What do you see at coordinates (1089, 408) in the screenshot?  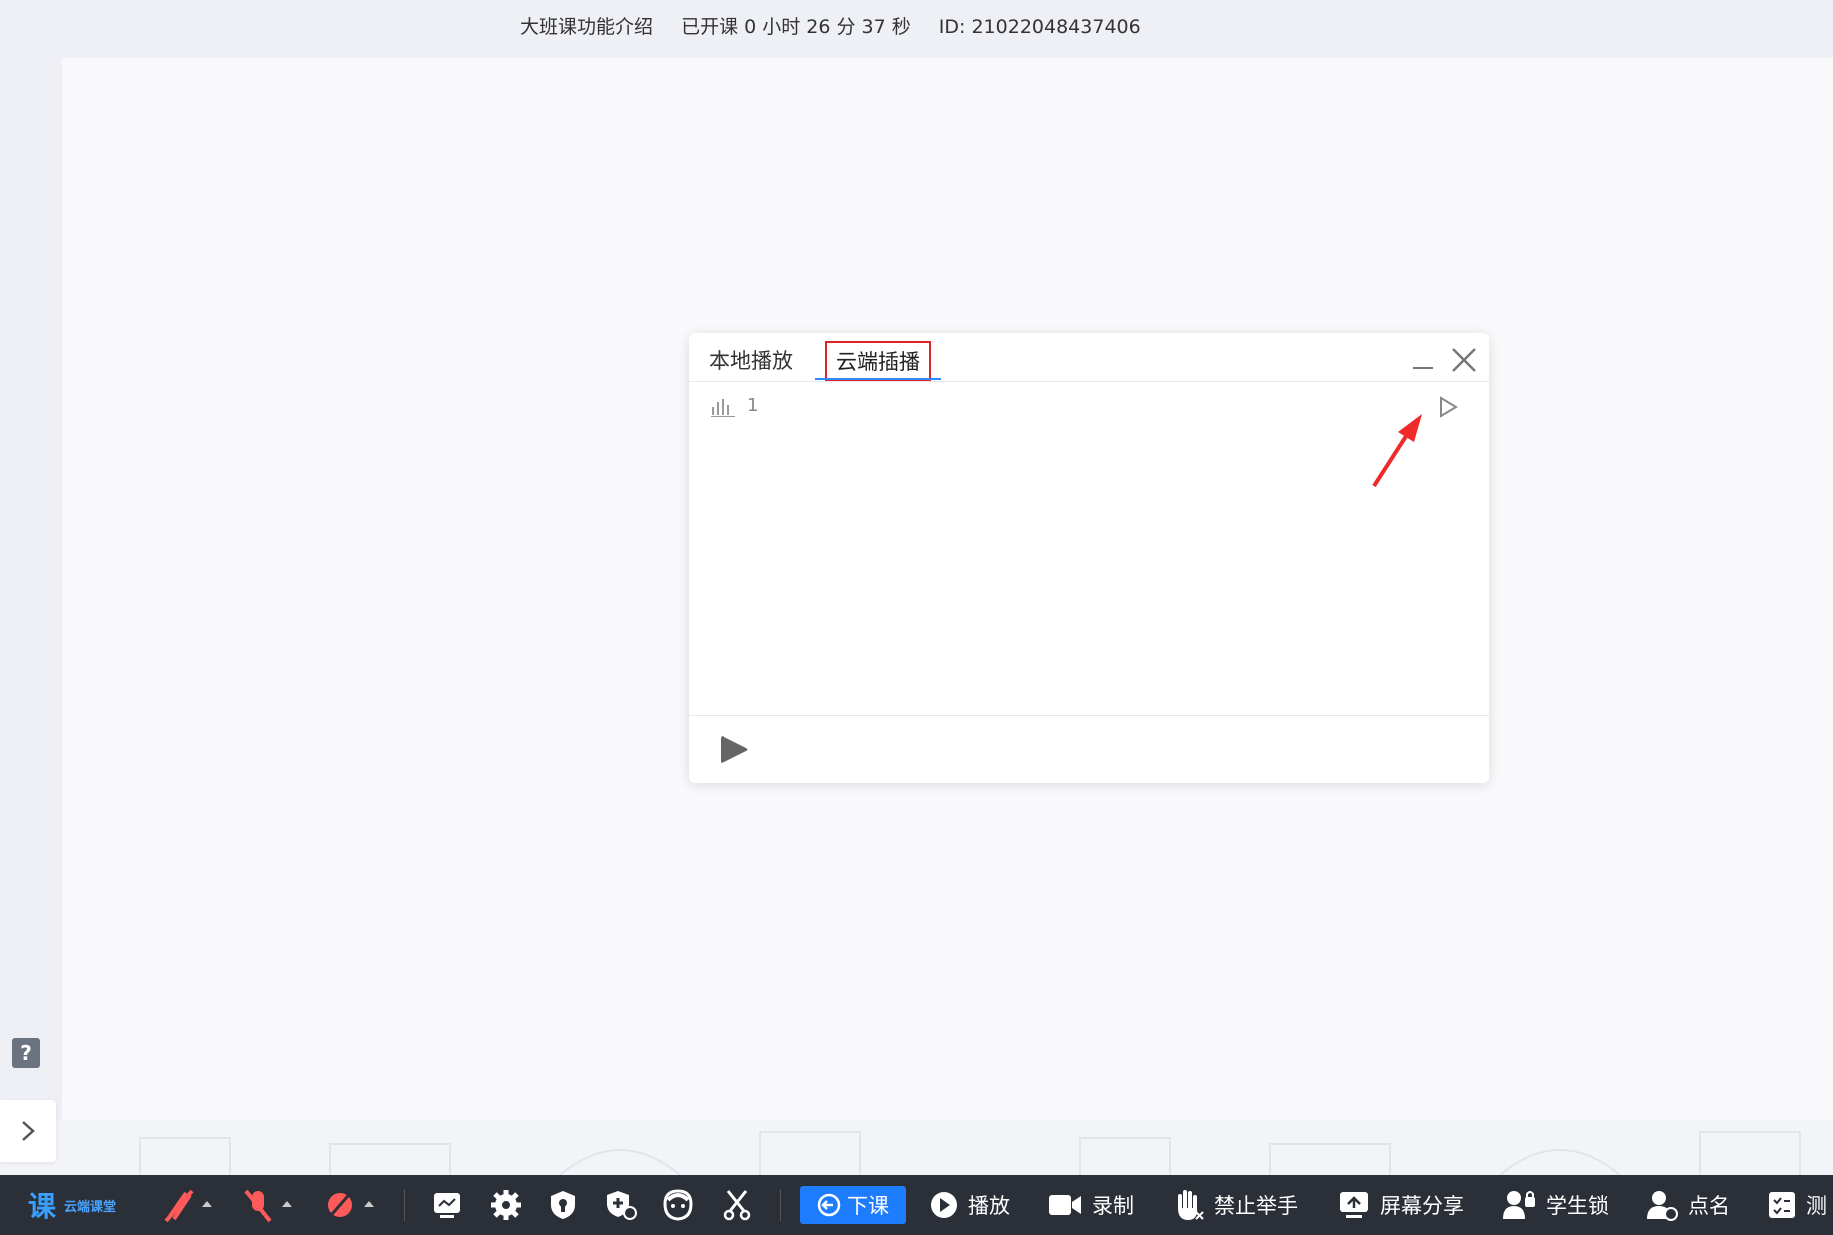 I see `media-list-item: 1` at bounding box center [1089, 408].